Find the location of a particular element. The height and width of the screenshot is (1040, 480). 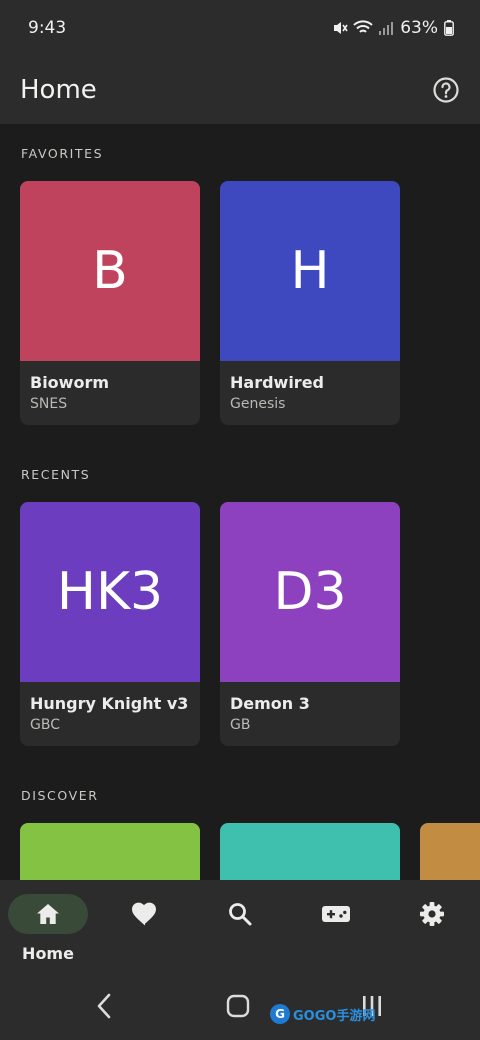

game-art: B is located at coordinates (110, 271).